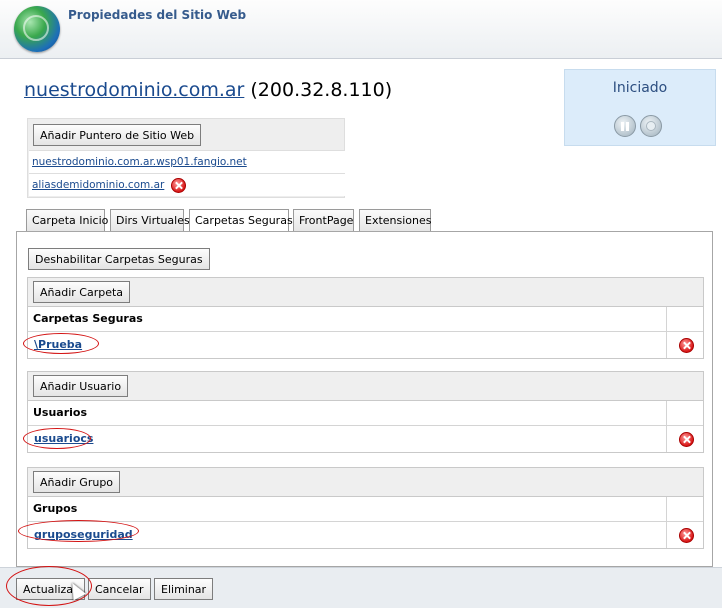 Image resolution: width=722 pixels, height=608 pixels. Describe the element at coordinates (365, 386) in the screenshot. I see `section-toolbar: Añadir Usuario` at that location.